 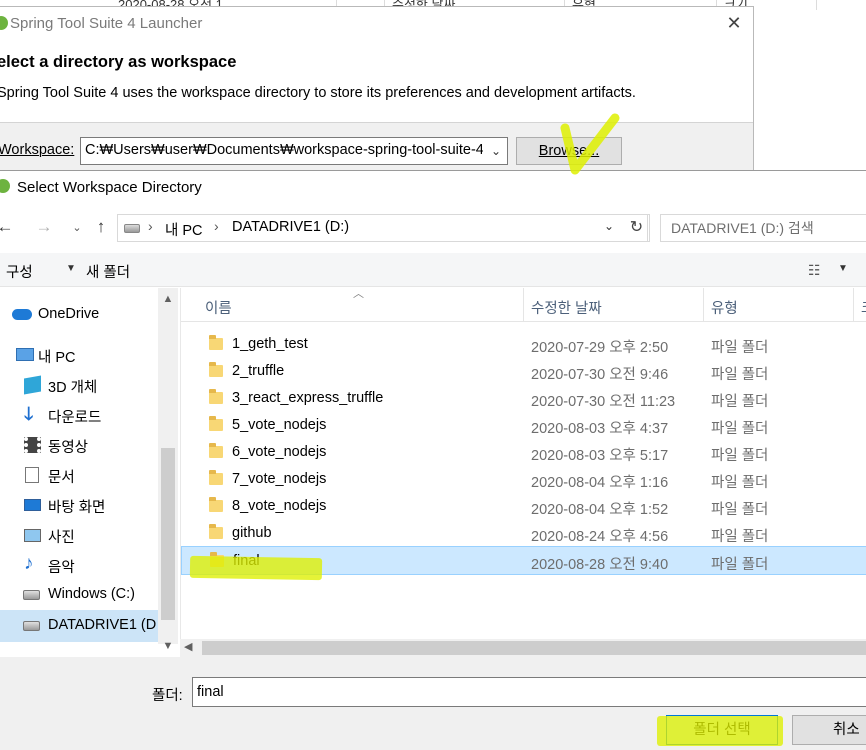 I want to click on nav-item-label: 동영상, so click(x=68, y=448).